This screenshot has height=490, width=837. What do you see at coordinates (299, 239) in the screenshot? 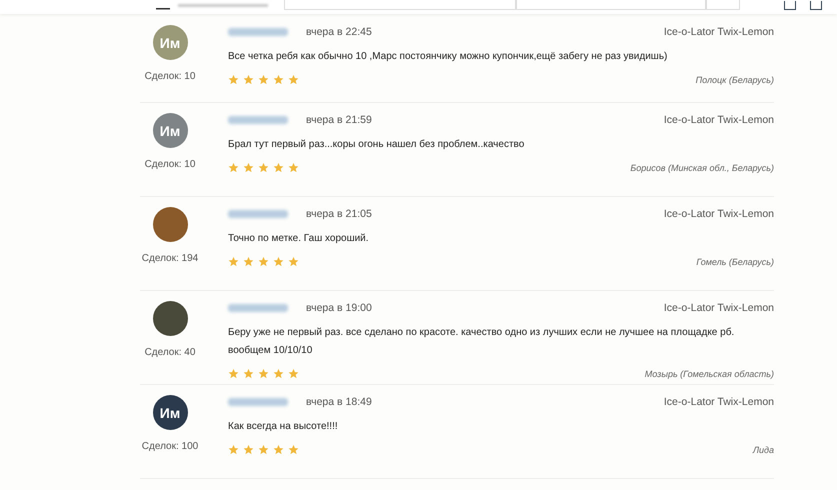
I see `review-text: Точно по метке. Гаш хороший.` at bounding box center [299, 239].